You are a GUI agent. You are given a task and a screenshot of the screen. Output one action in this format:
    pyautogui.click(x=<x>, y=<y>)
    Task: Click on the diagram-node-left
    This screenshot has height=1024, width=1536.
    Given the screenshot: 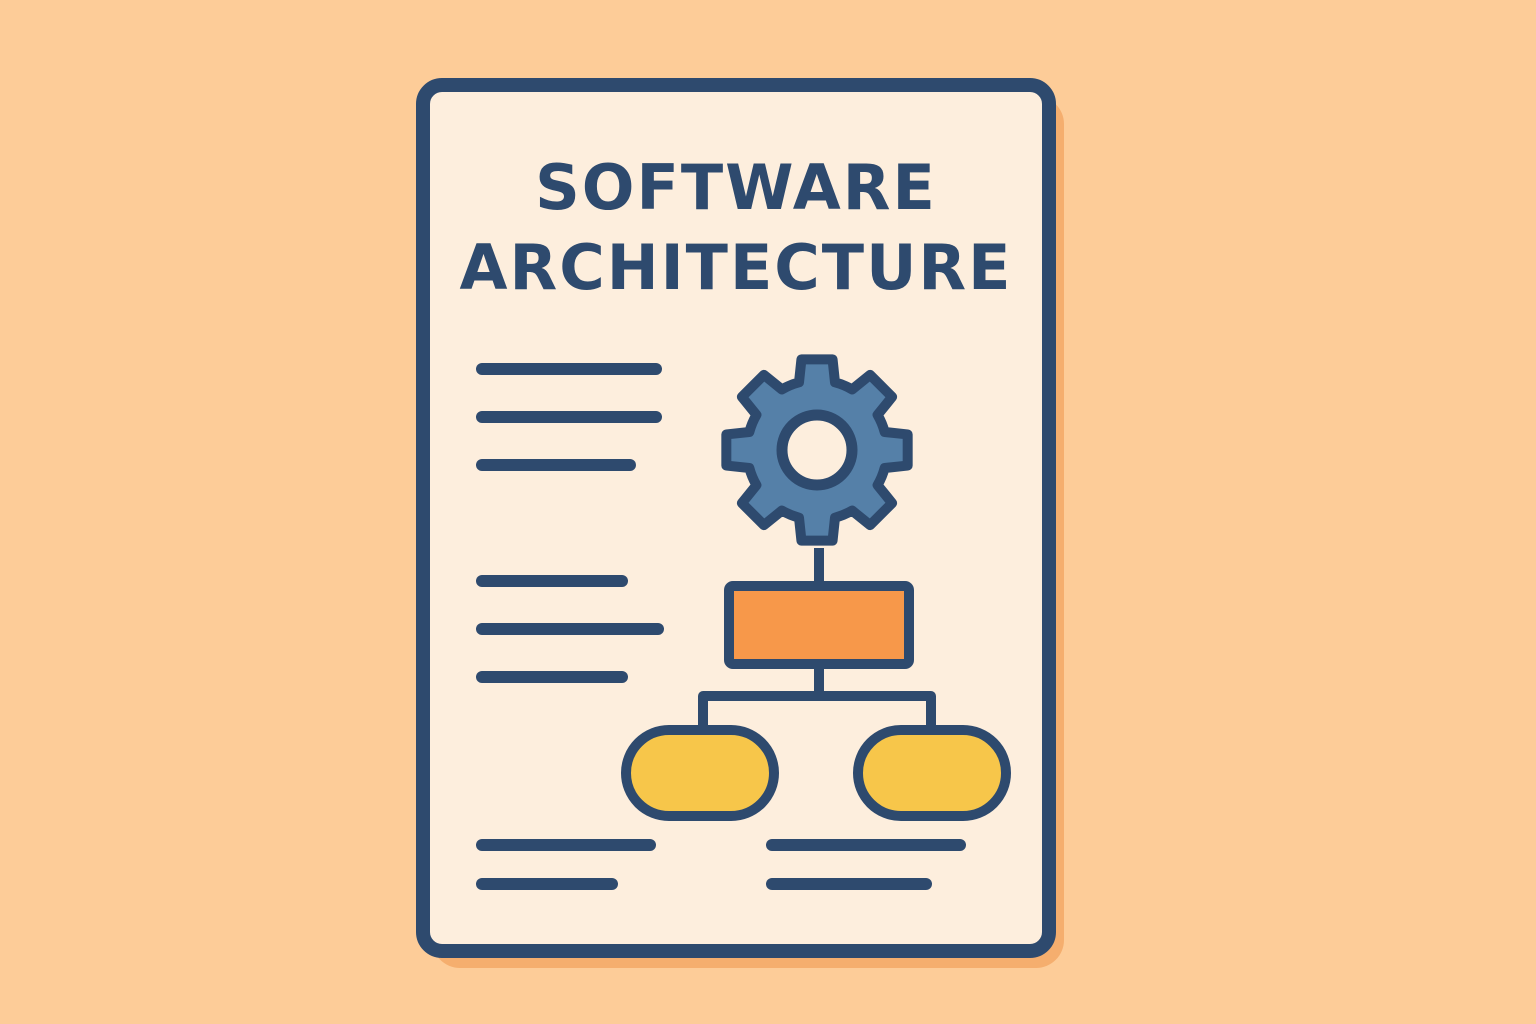 What is the action you would take?
    pyautogui.click(x=700, y=773)
    